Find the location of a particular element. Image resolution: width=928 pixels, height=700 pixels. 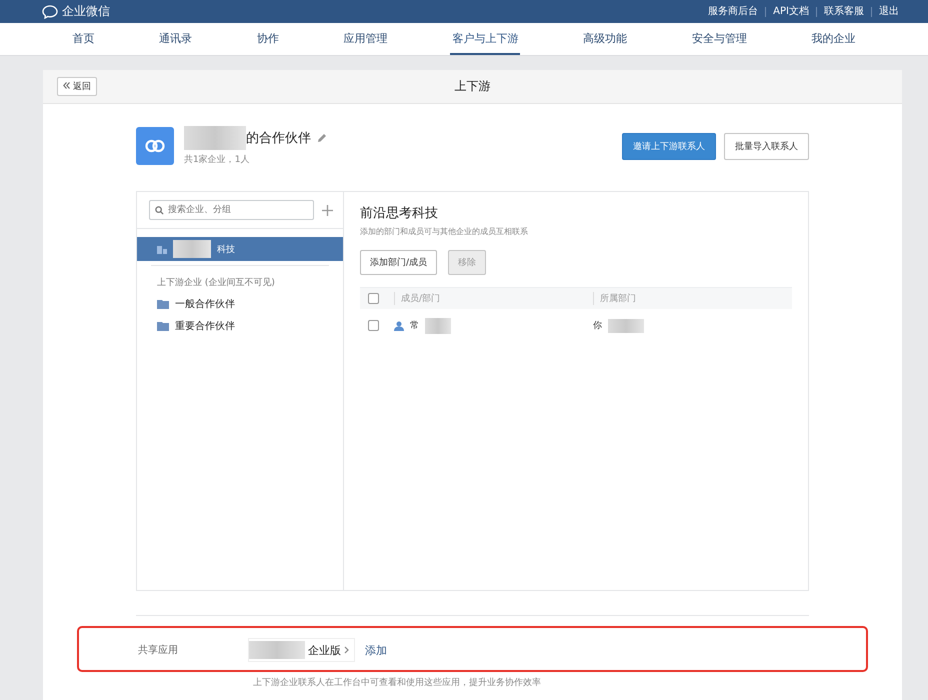

shared-apps-note: 上下游企业联系人在工作台中可查看和使用这些应用，提升业务协作效率 is located at coordinates (397, 682).